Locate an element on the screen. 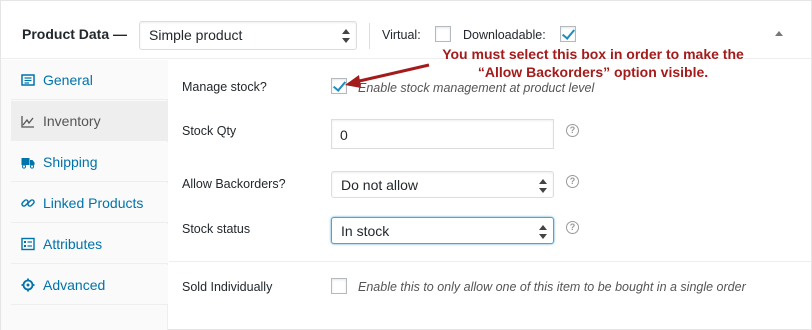 Image resolution: width=812 pixels, height=330 pixels. annotation-line-2: “Allow Backorders” option visible. is located at coordinates (593, 72).